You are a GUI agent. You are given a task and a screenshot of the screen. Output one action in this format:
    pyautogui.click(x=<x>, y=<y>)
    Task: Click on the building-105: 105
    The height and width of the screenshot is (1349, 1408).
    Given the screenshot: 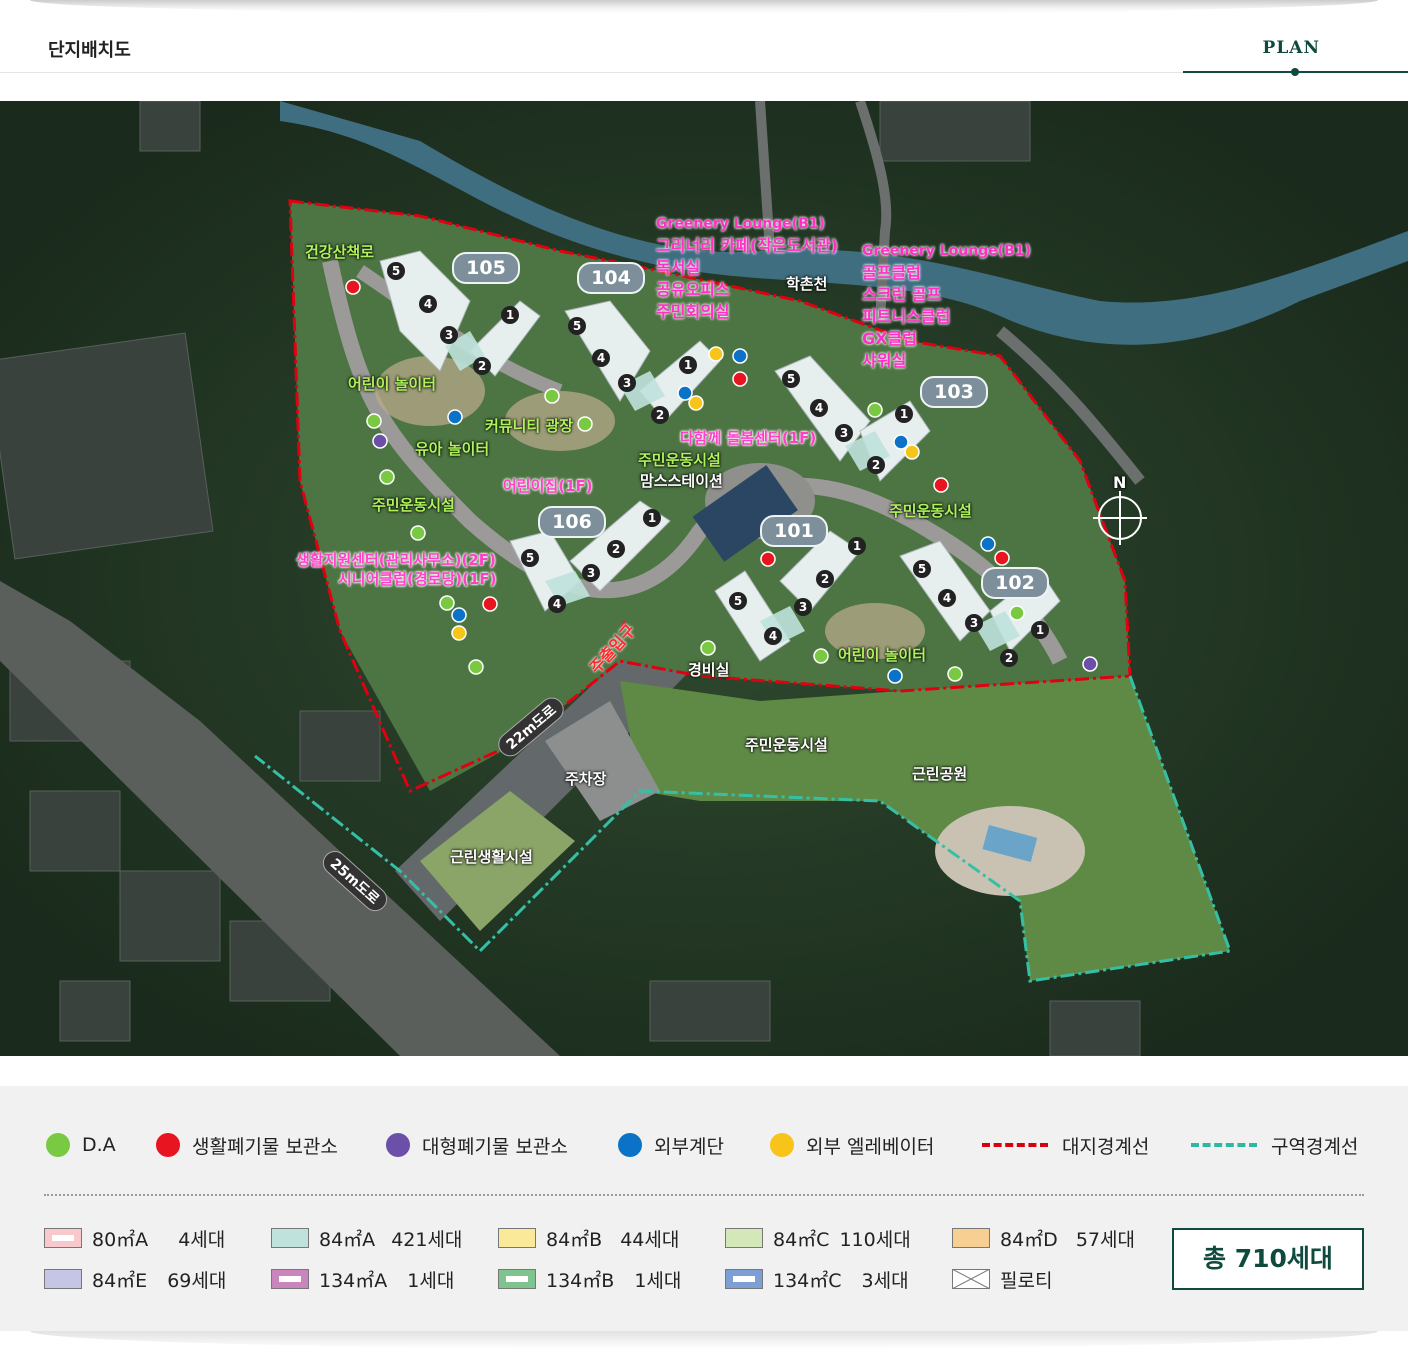 What is the action you would take?
    pyautogui.click(x=486, y=268)
    